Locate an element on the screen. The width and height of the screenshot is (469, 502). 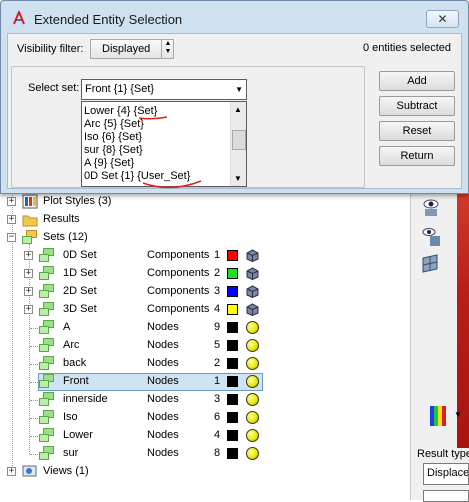
set-name: innerside is located at coordinates (85, 399).